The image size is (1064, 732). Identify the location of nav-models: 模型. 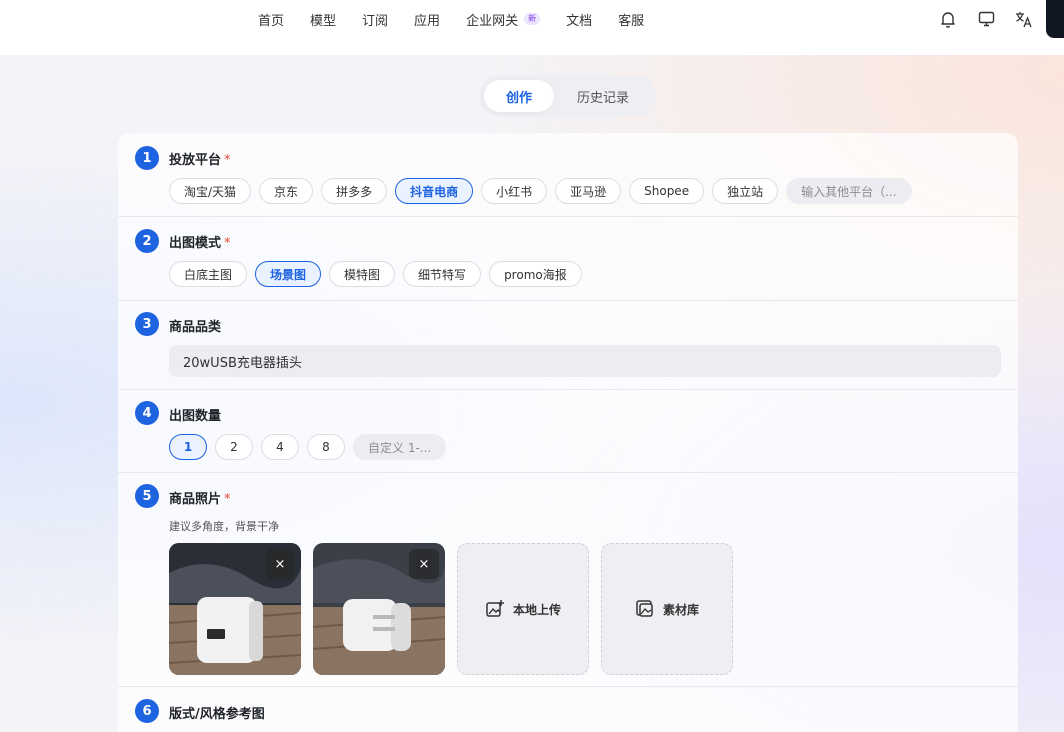
(323, 19).